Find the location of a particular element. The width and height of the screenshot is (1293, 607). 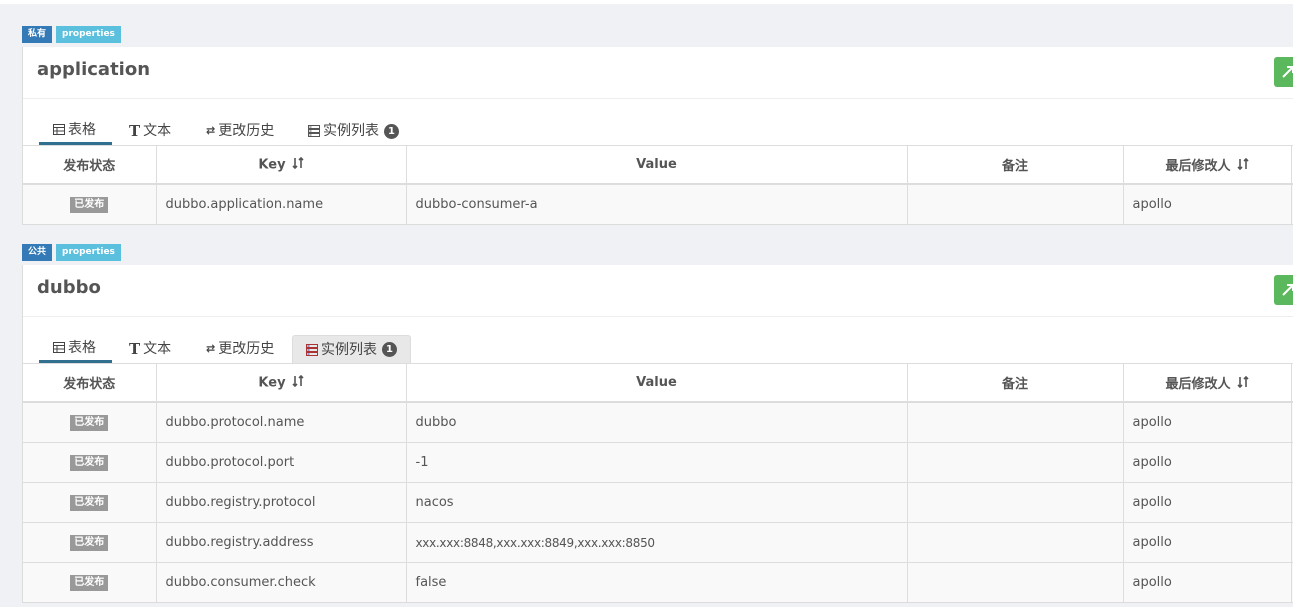

namespace-title: application is located at coordinates (94, 69).